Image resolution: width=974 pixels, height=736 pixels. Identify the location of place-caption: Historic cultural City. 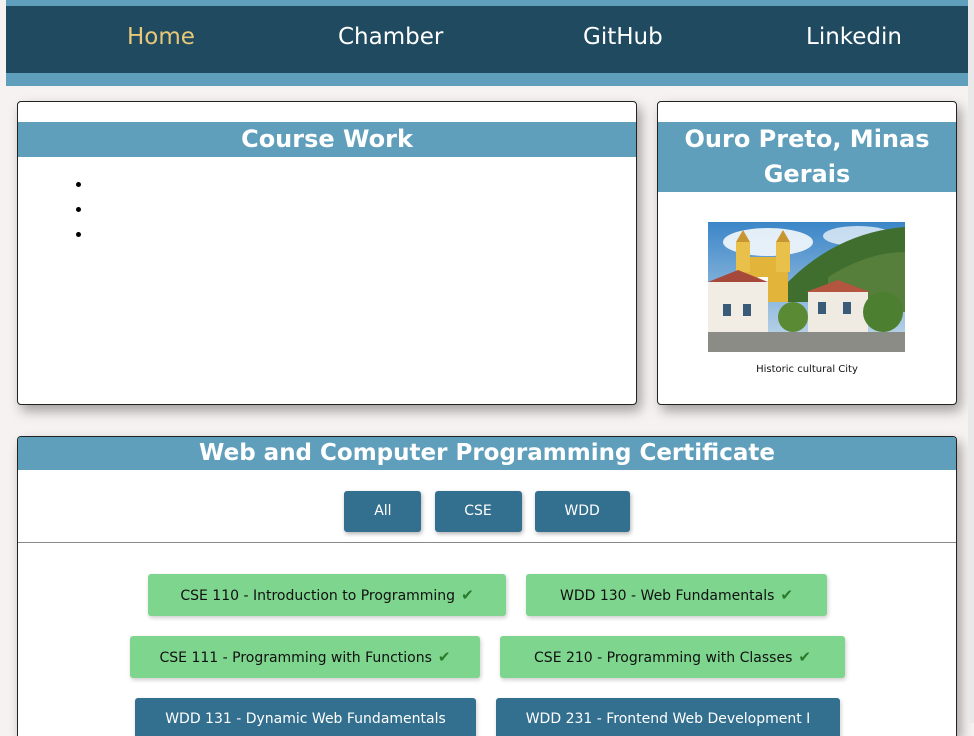
(807, 369).